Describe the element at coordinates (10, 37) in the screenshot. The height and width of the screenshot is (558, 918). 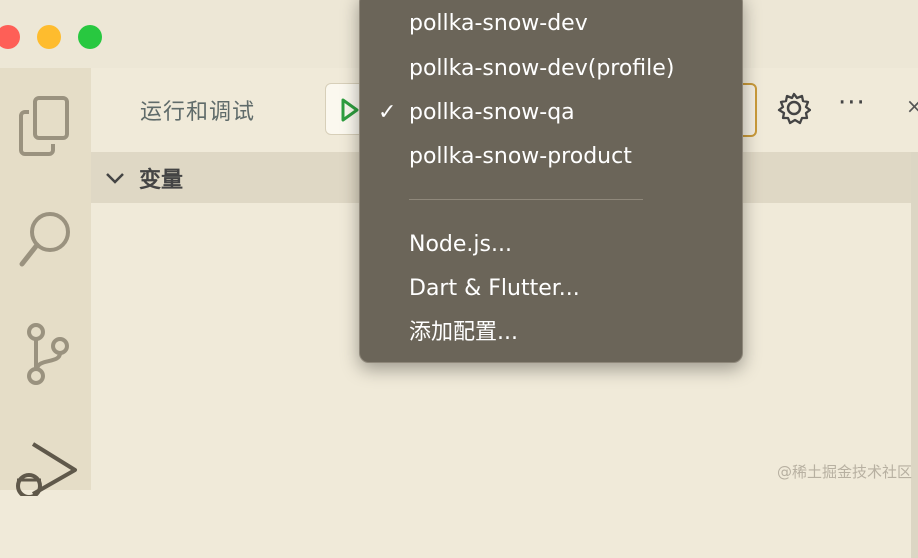
I see `close-window-button` at that location.